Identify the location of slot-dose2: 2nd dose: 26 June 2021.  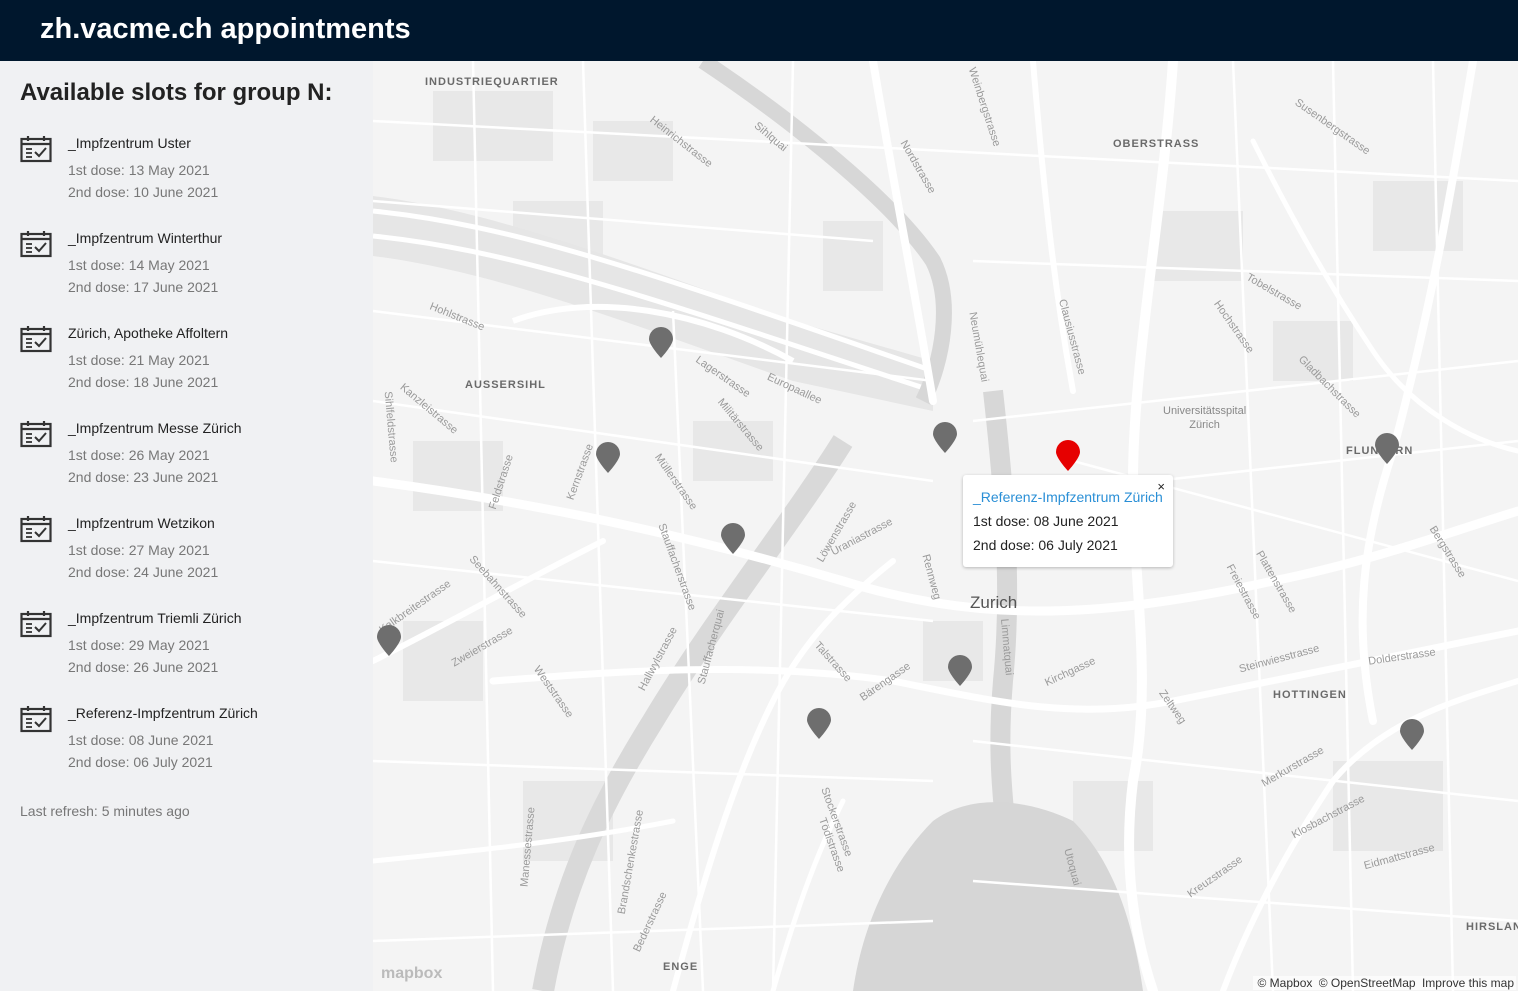
(143, 667).